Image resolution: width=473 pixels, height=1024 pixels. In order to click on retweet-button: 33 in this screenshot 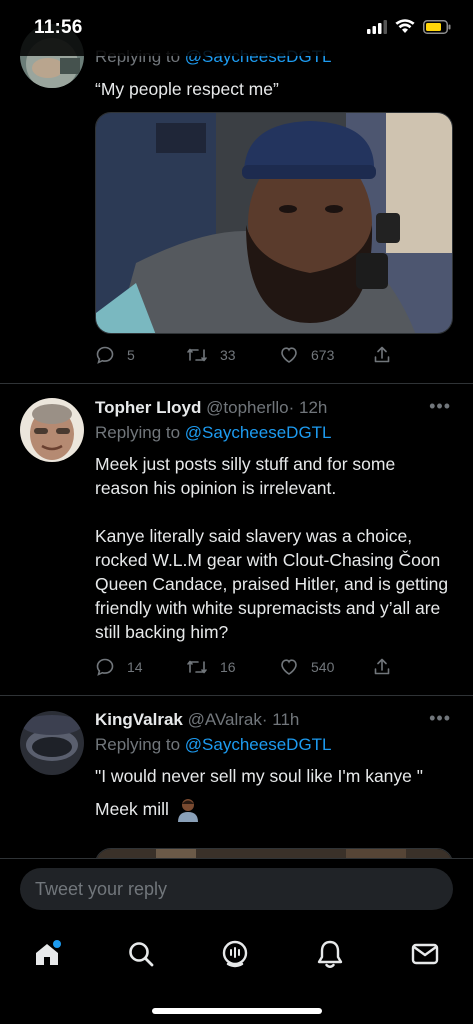, I will do `click(211, 355)`.